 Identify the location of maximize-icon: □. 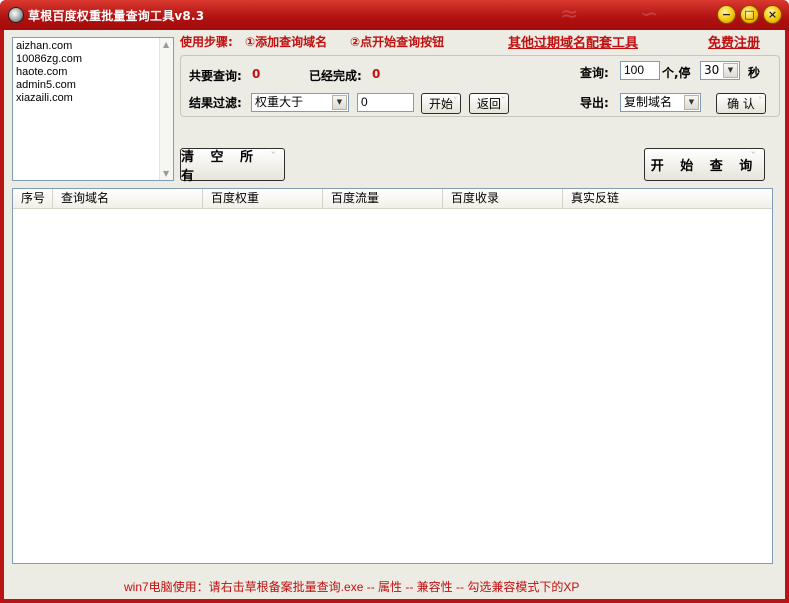
(749, 14).